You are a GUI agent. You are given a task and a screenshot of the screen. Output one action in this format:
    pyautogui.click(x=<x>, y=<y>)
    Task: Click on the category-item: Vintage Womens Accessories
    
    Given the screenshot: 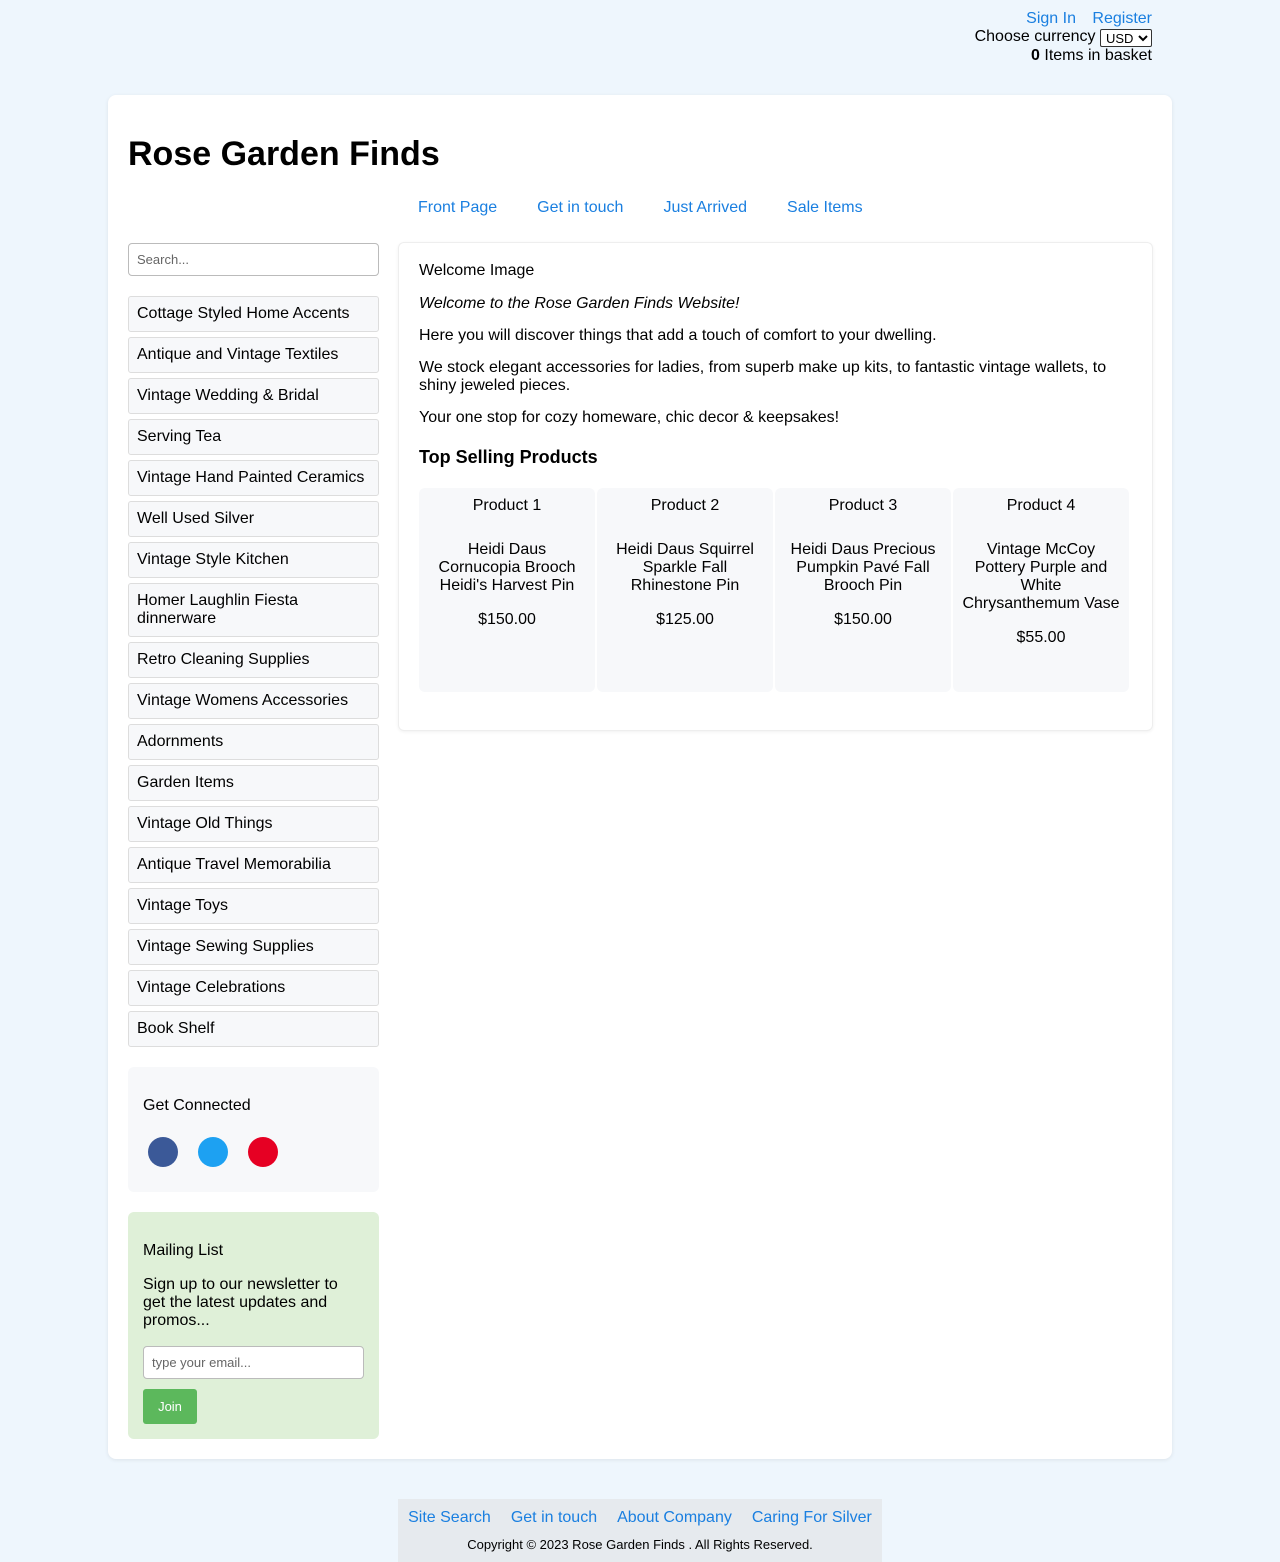 What is the action you would take?
    pyautogui.click(x=253, y=701)
    